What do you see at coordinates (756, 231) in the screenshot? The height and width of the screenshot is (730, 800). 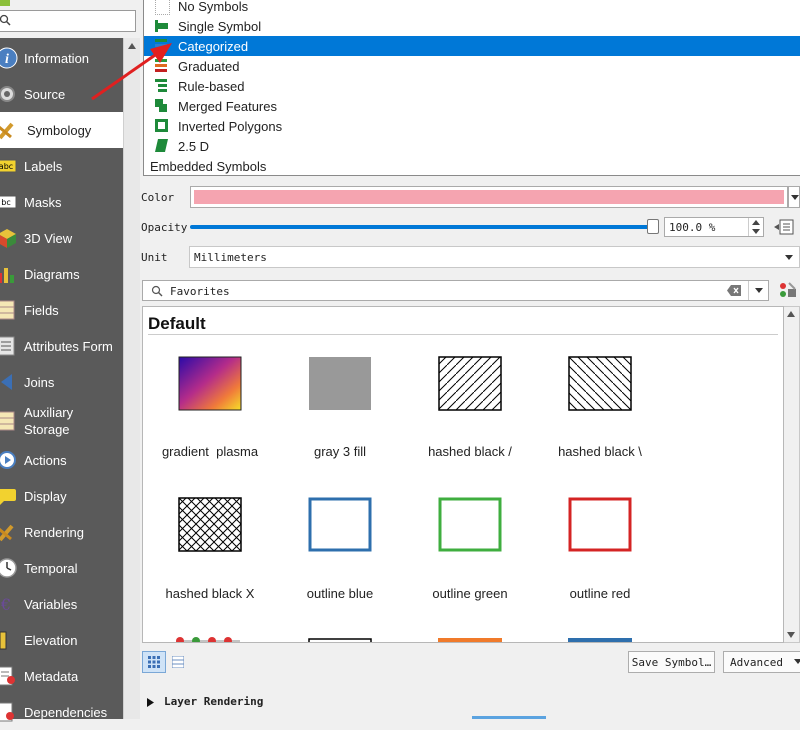 I see `spin-down-icon` at bounding box center [756, 231].